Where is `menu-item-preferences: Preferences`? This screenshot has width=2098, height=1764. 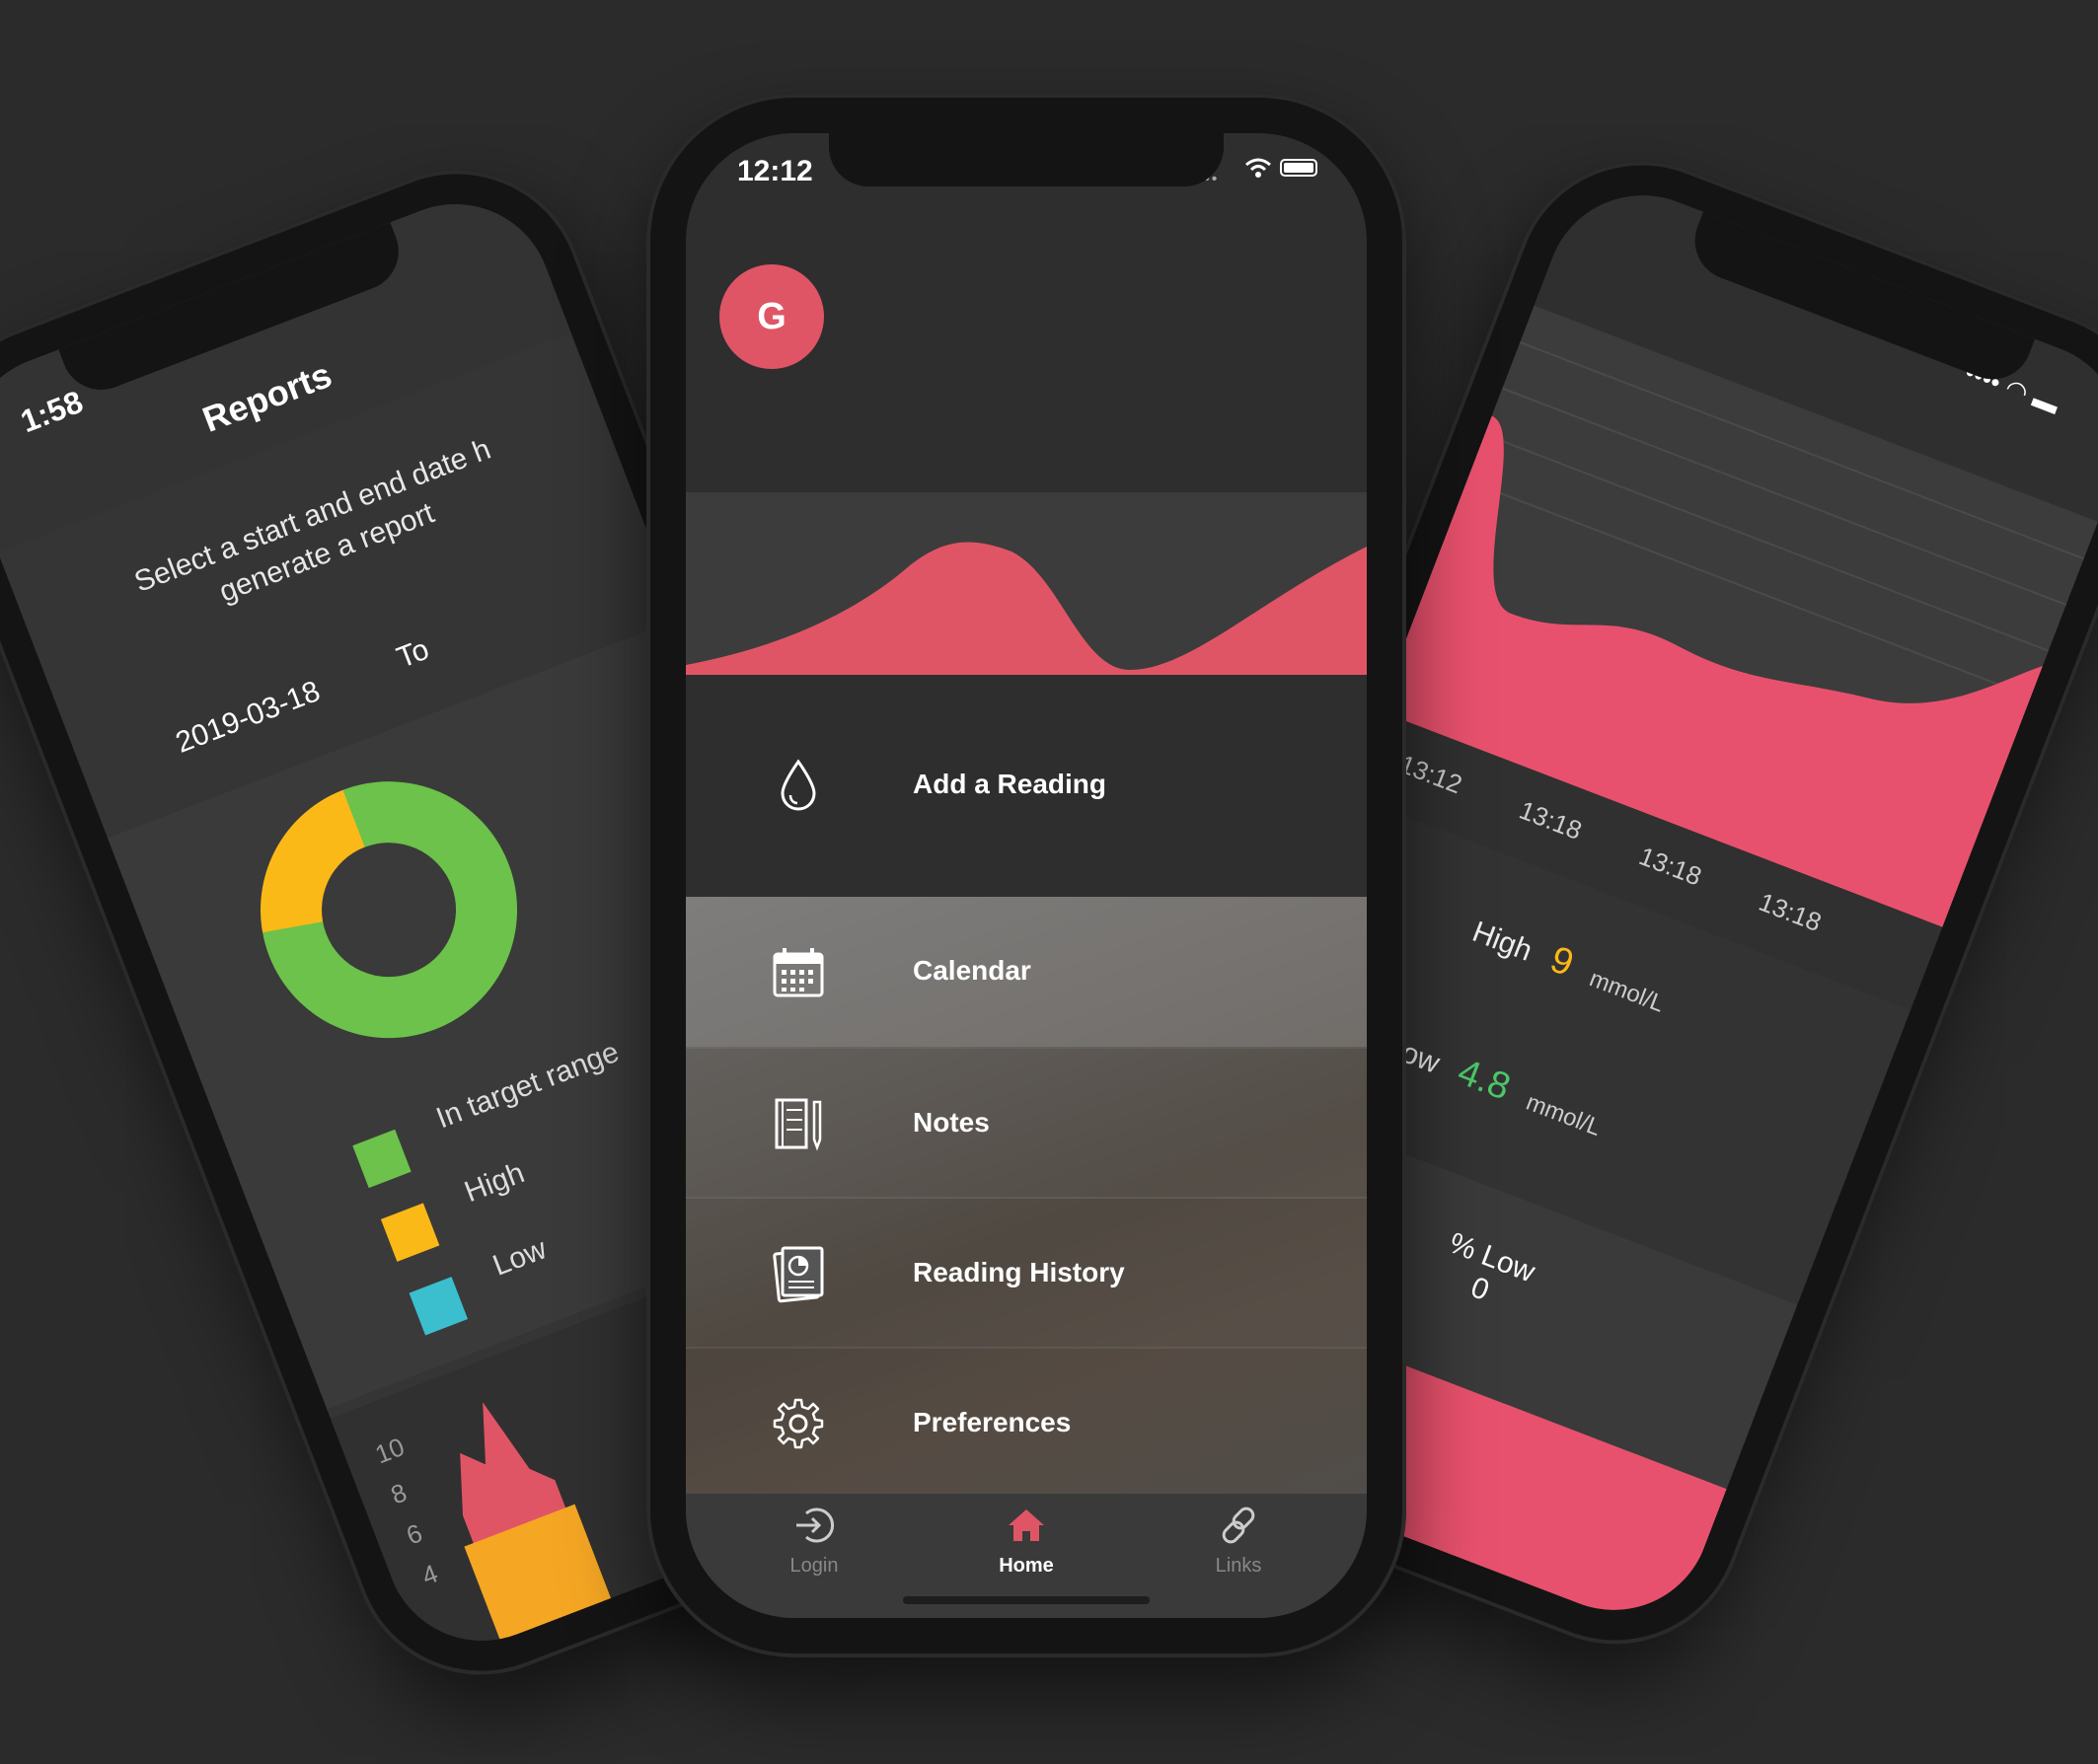
menu-item-preferences: Preferences is located at coordinates (1026, 1423).